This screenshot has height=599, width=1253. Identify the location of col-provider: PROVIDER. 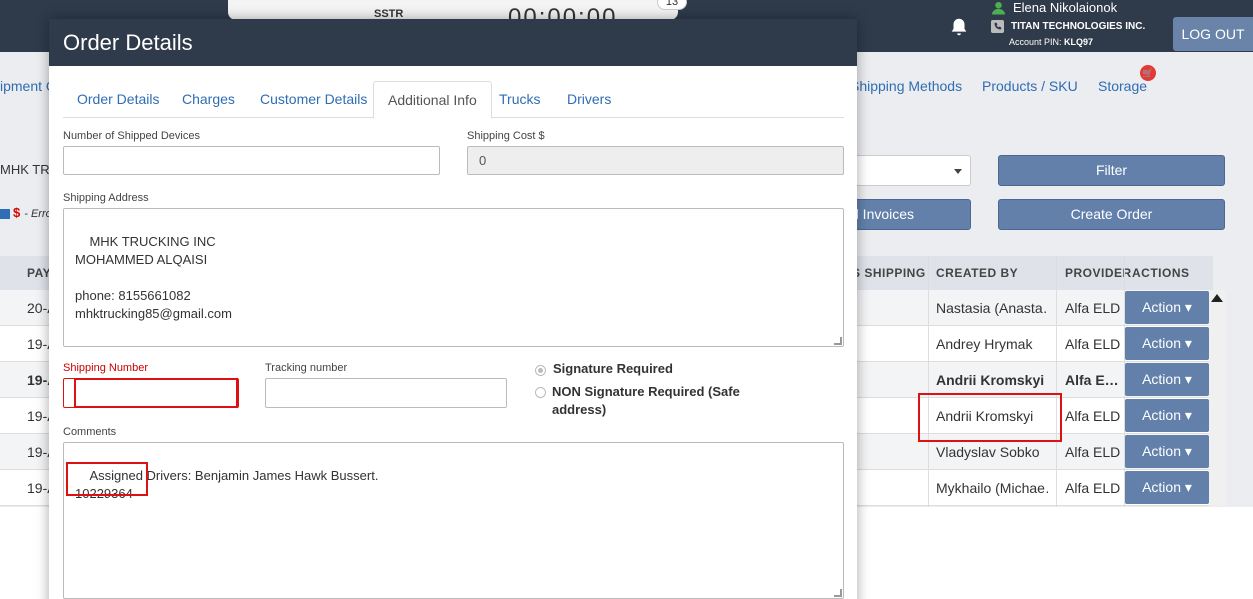
(1098, 273).